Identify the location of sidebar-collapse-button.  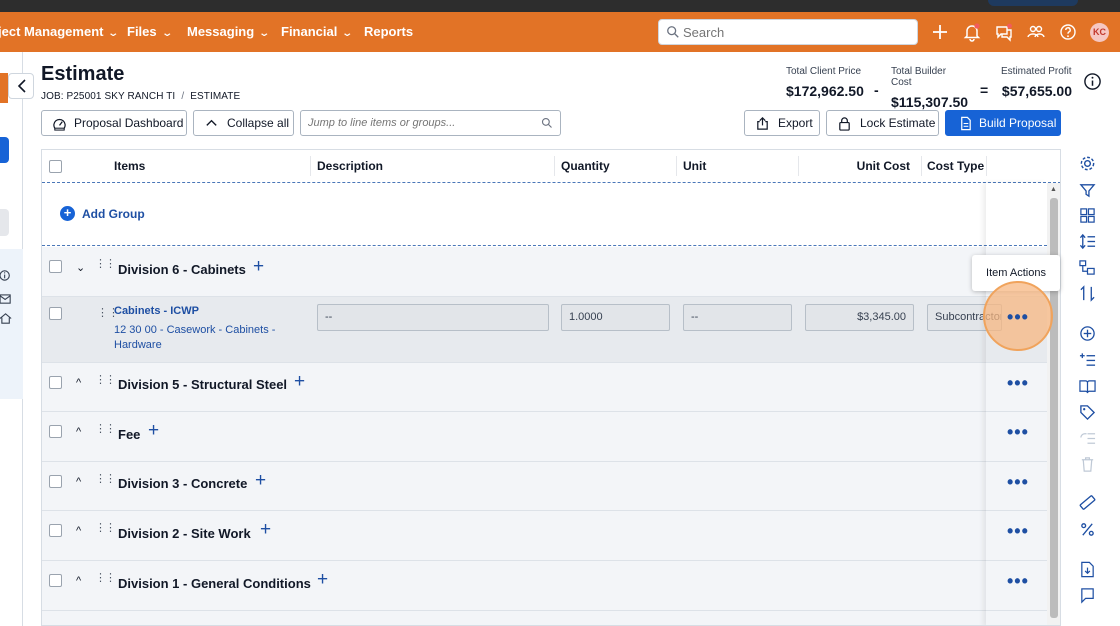
(21, 86).